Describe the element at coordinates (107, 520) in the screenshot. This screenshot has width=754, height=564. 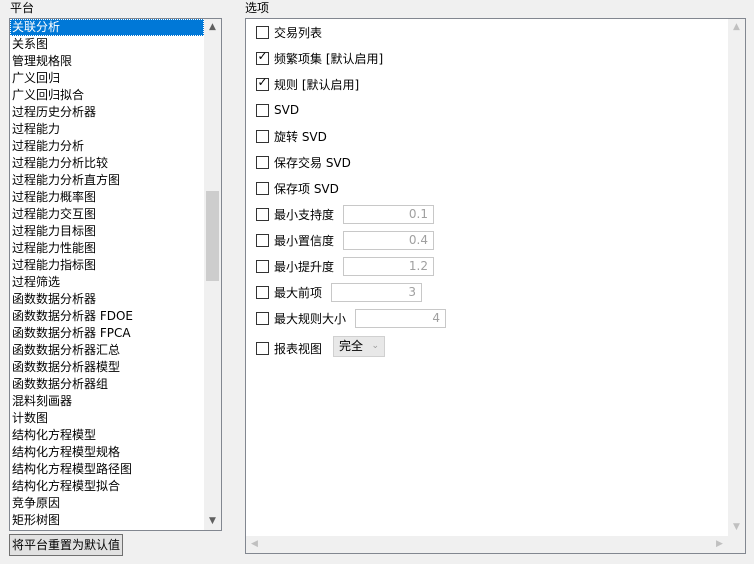
I see `platform-list-item: 矩形树图` at that location.